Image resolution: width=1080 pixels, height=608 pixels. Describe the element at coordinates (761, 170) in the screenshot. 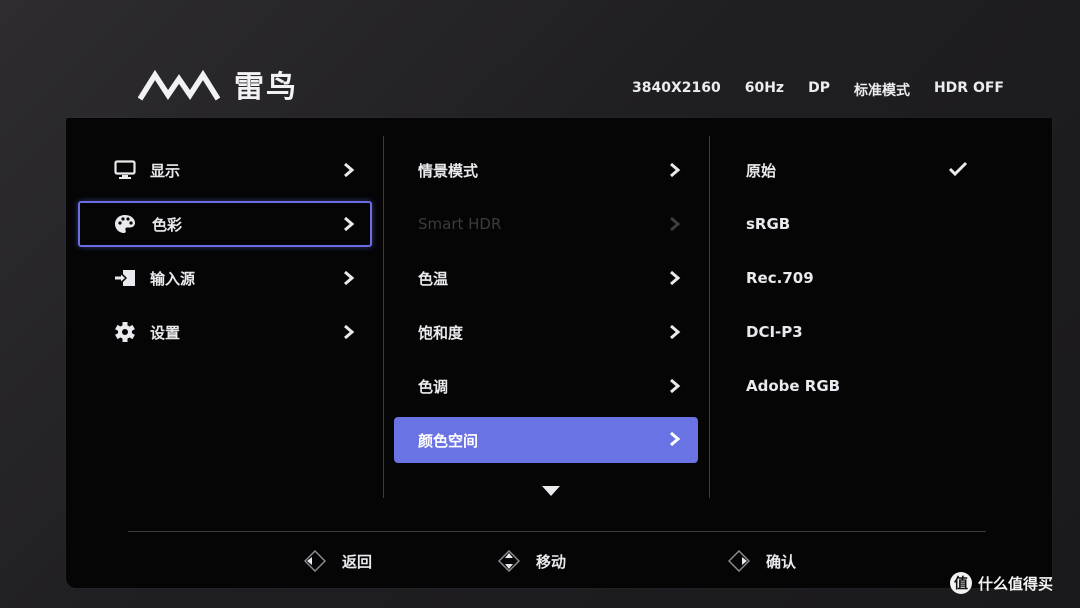

I see `option-label: 原始` at that location.